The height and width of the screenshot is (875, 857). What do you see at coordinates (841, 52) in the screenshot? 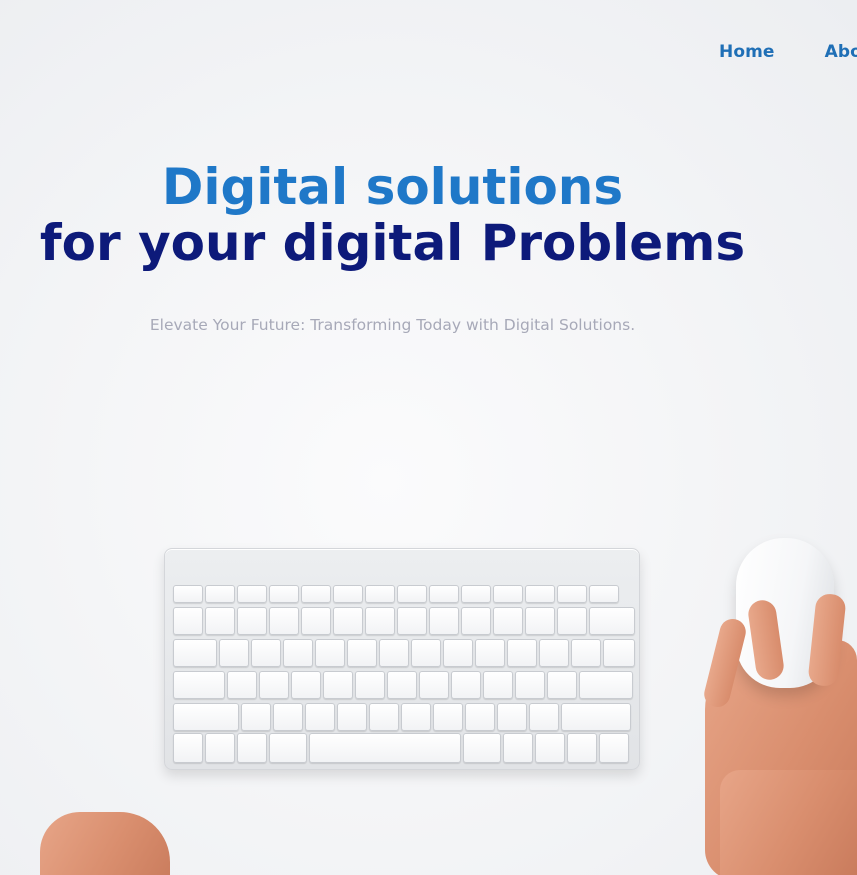
I see `nav-link-about: About` at bounding box center [841, 52].